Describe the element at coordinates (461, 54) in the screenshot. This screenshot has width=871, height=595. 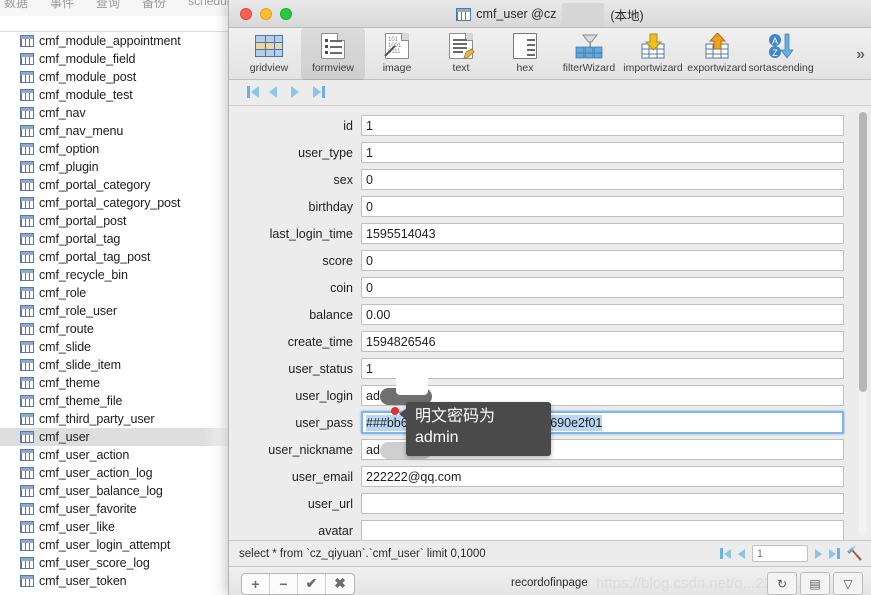
I see `toolbar-button-text: text` at that location.